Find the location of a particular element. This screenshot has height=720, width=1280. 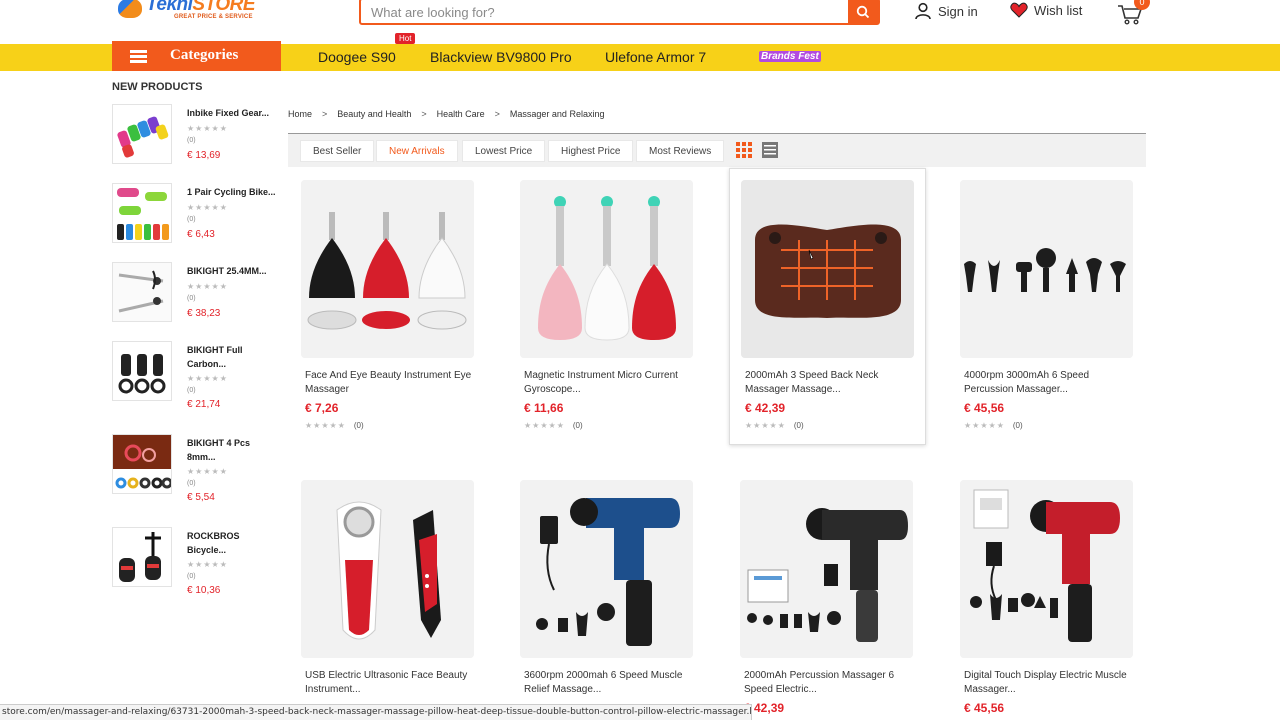

sidebar-product: BIKIGHT 25.4MM... ★★★★★ (0) € 38,23 is located at coordinates (197, 293).